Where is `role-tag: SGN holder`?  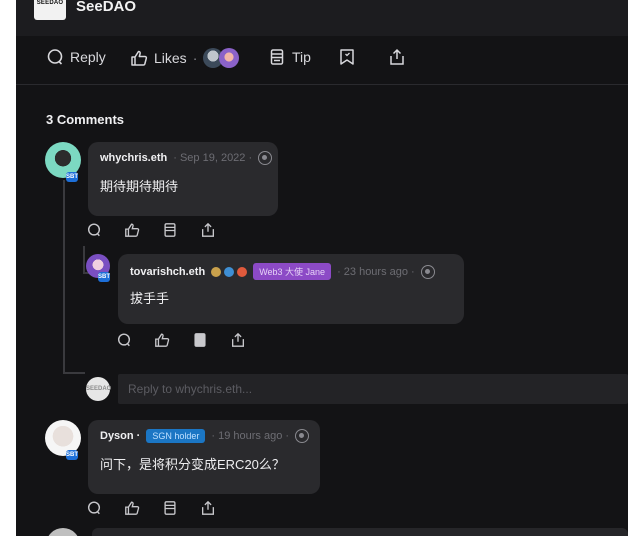
role-tag: SGN holder is located at coordinates (176, 436).